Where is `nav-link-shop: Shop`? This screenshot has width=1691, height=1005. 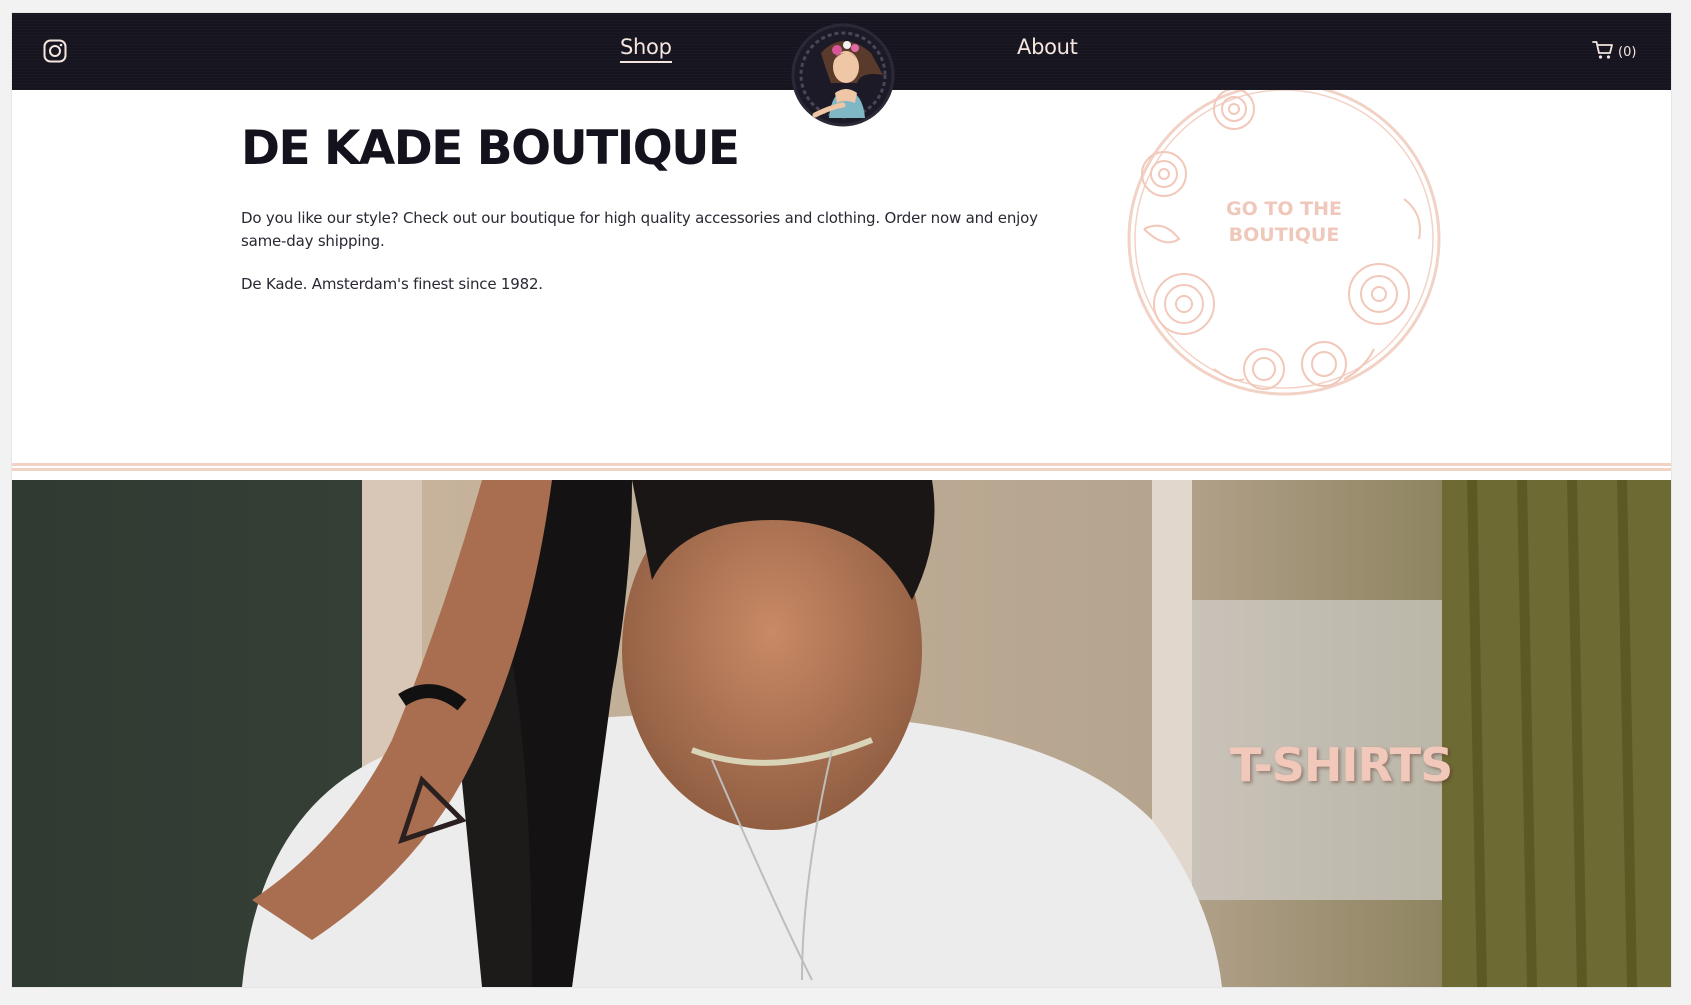
nav-link-shop: Shop is located at coordinates (646, 49).